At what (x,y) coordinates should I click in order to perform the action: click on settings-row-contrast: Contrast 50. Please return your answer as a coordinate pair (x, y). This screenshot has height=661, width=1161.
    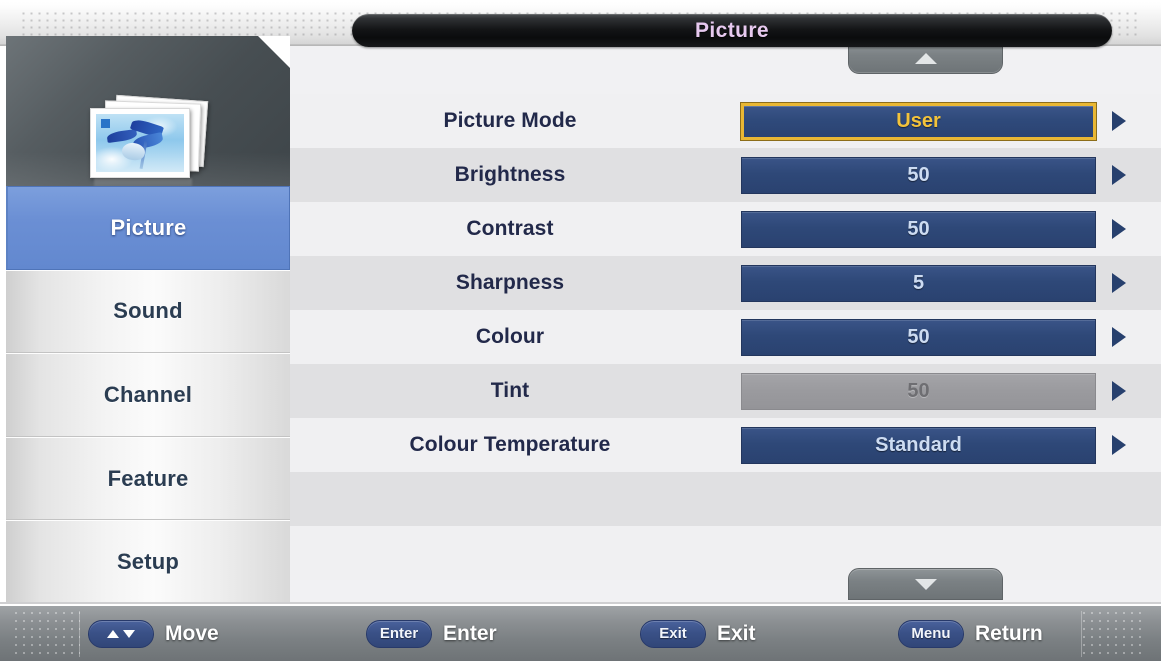
    Looking at the image, I should click on (725, 229).